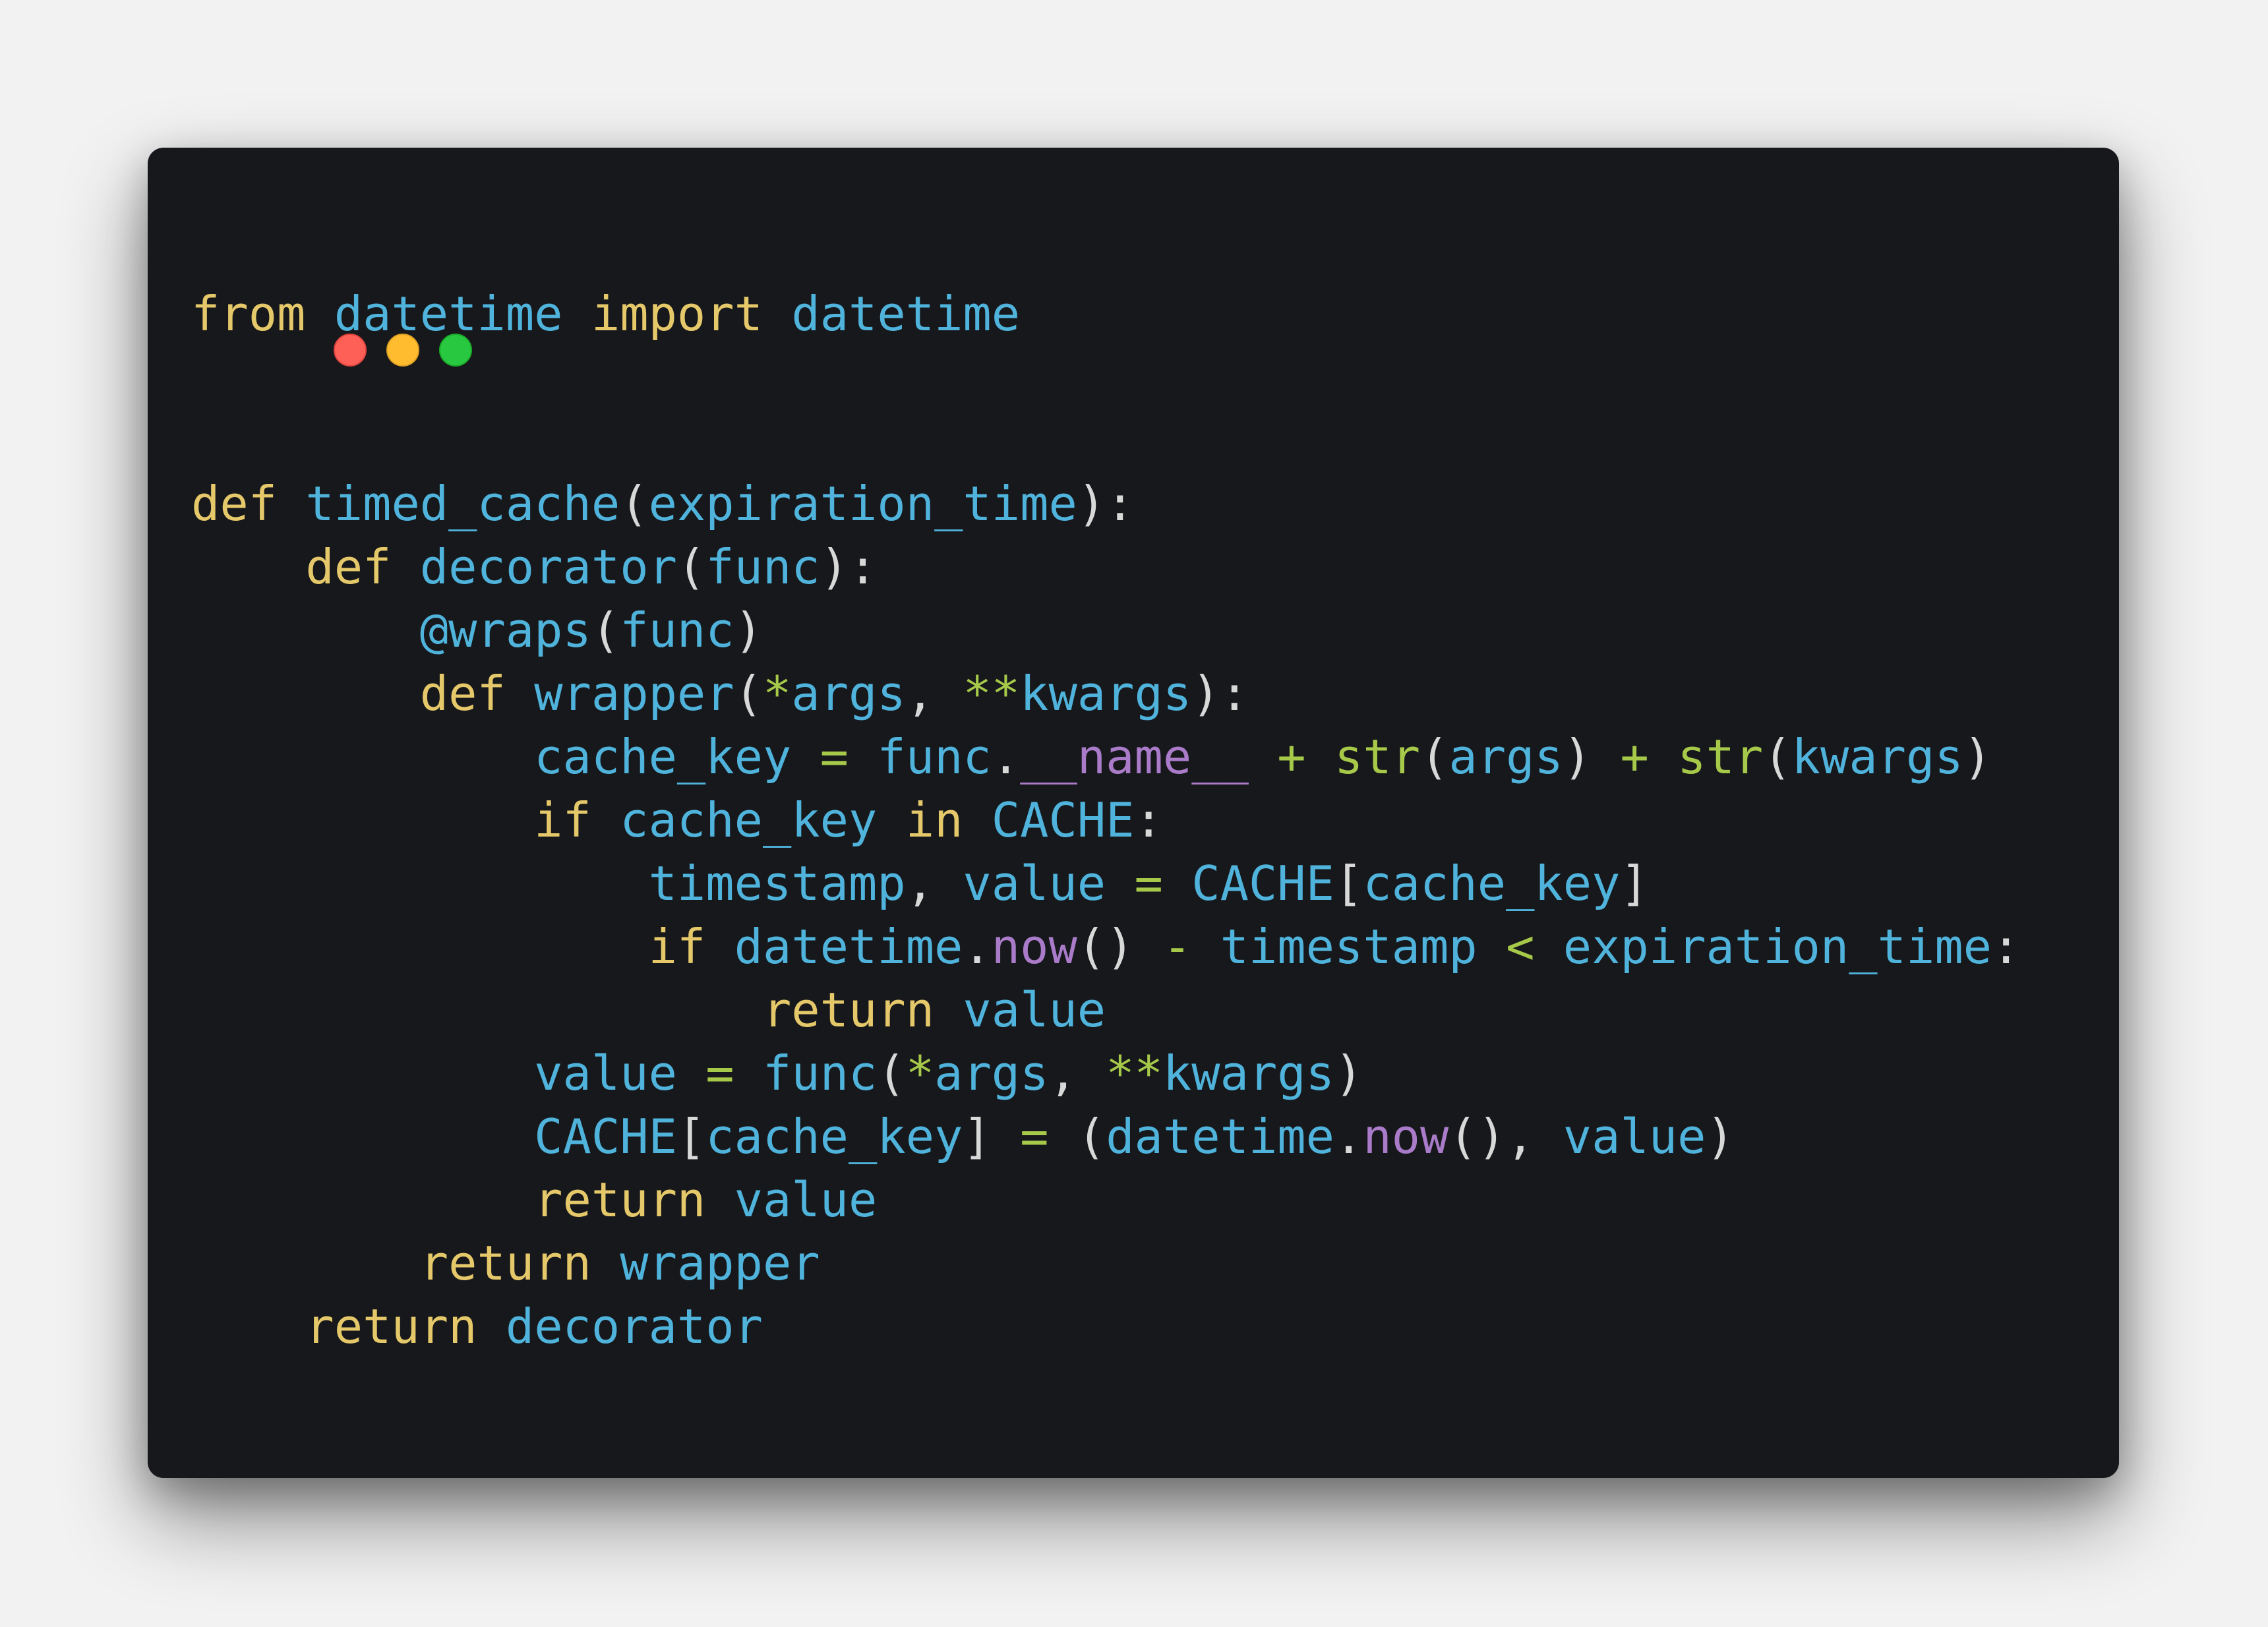  I want to click on code-token: (),, so click(1505, 1136).